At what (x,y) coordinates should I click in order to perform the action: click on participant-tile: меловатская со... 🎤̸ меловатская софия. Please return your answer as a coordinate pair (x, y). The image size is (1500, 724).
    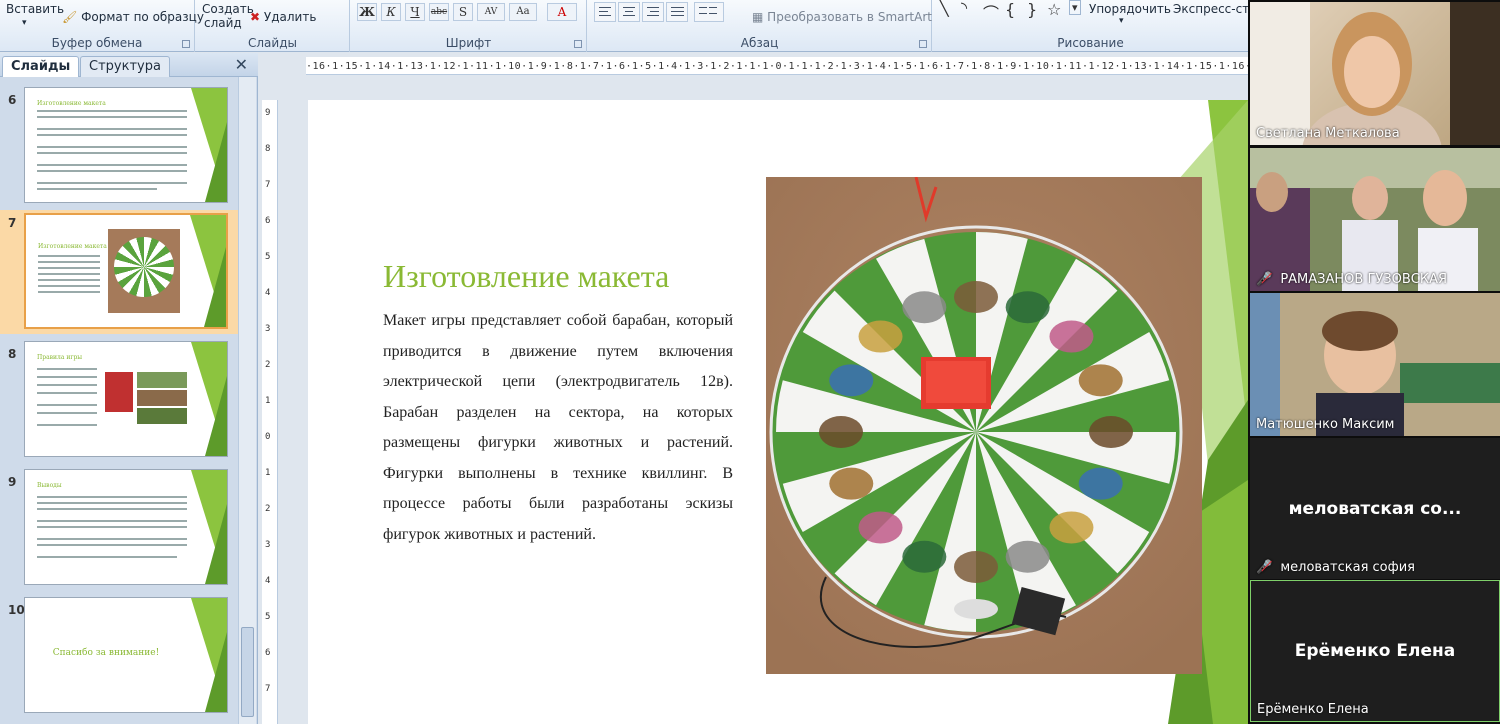
    Looking at the image, I should click on (1375, 508).